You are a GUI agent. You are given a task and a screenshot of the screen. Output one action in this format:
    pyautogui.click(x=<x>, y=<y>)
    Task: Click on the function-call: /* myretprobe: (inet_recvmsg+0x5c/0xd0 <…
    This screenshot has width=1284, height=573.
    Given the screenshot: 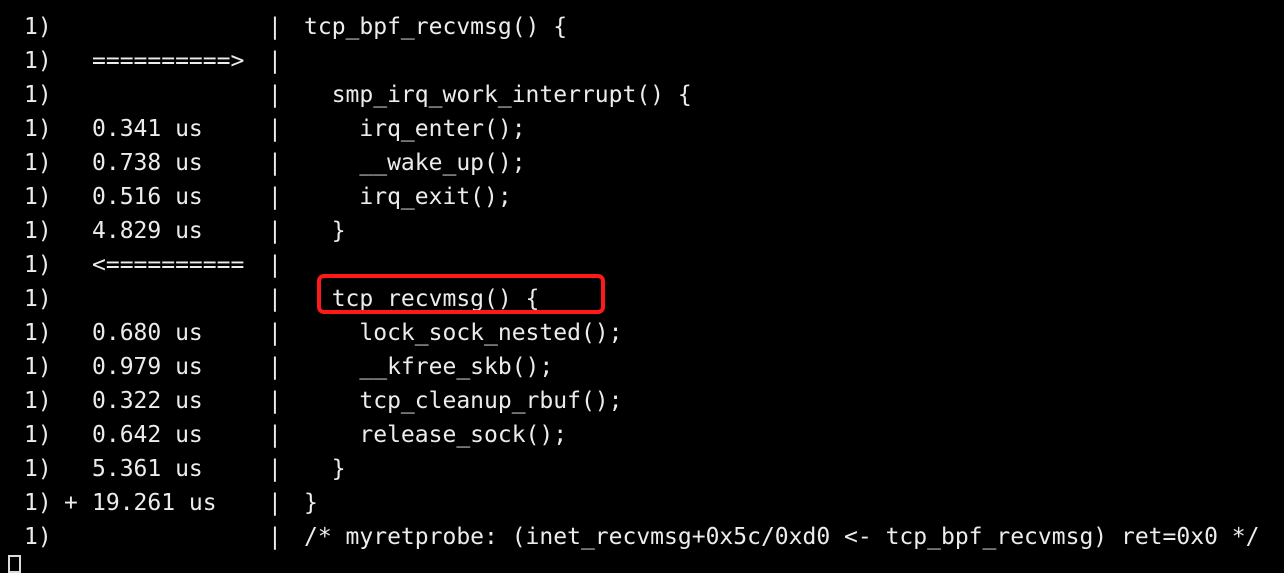 What is the action you would take?
    pyautogui.click(x=782, y=537)
    